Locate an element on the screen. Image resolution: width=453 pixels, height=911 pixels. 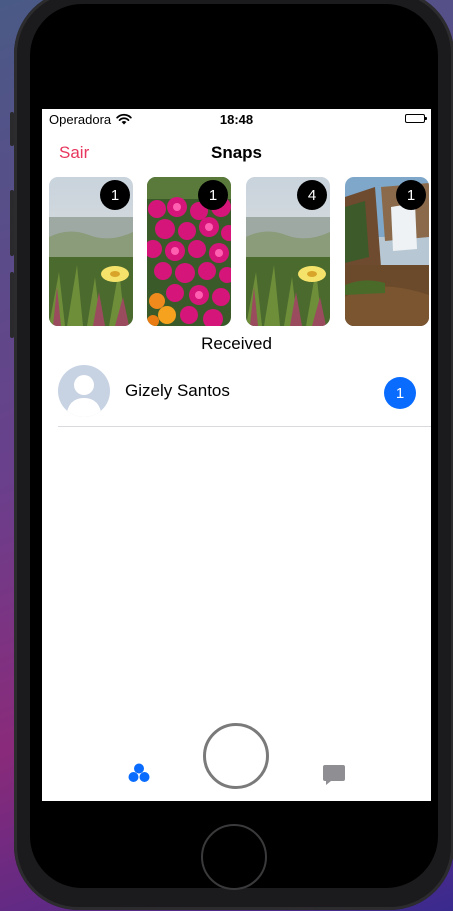
received-list-item: Gizely Santos 1 is located at coordinates (236, 395).